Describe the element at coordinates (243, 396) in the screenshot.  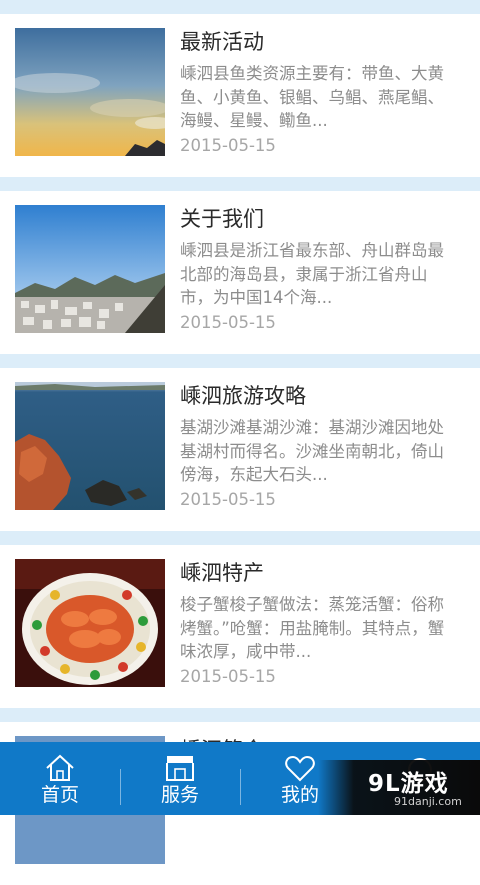
I see `article-title: 嵊泗旅游攻略` at that location.